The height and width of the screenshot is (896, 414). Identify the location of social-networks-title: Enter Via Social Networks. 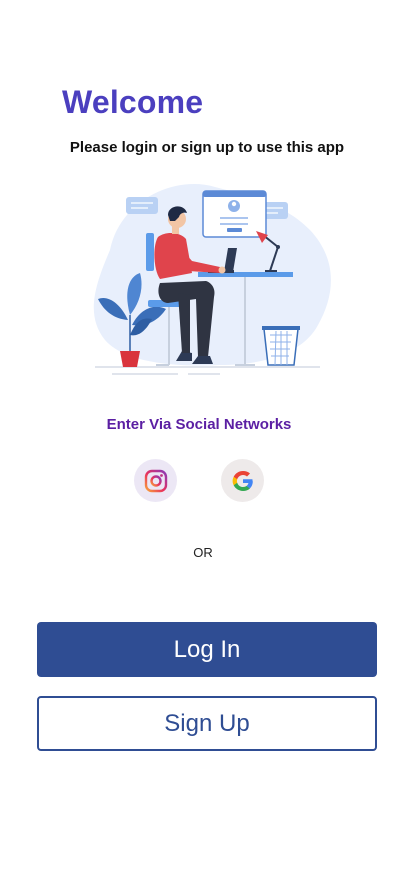
(199, 424).